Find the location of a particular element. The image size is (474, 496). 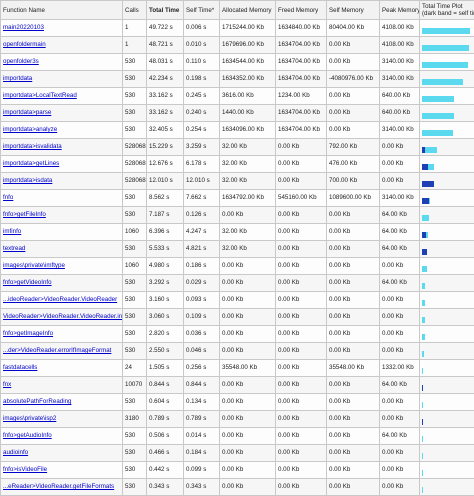

col-self-memory: Self Memory is located at coordinates (353, 10).